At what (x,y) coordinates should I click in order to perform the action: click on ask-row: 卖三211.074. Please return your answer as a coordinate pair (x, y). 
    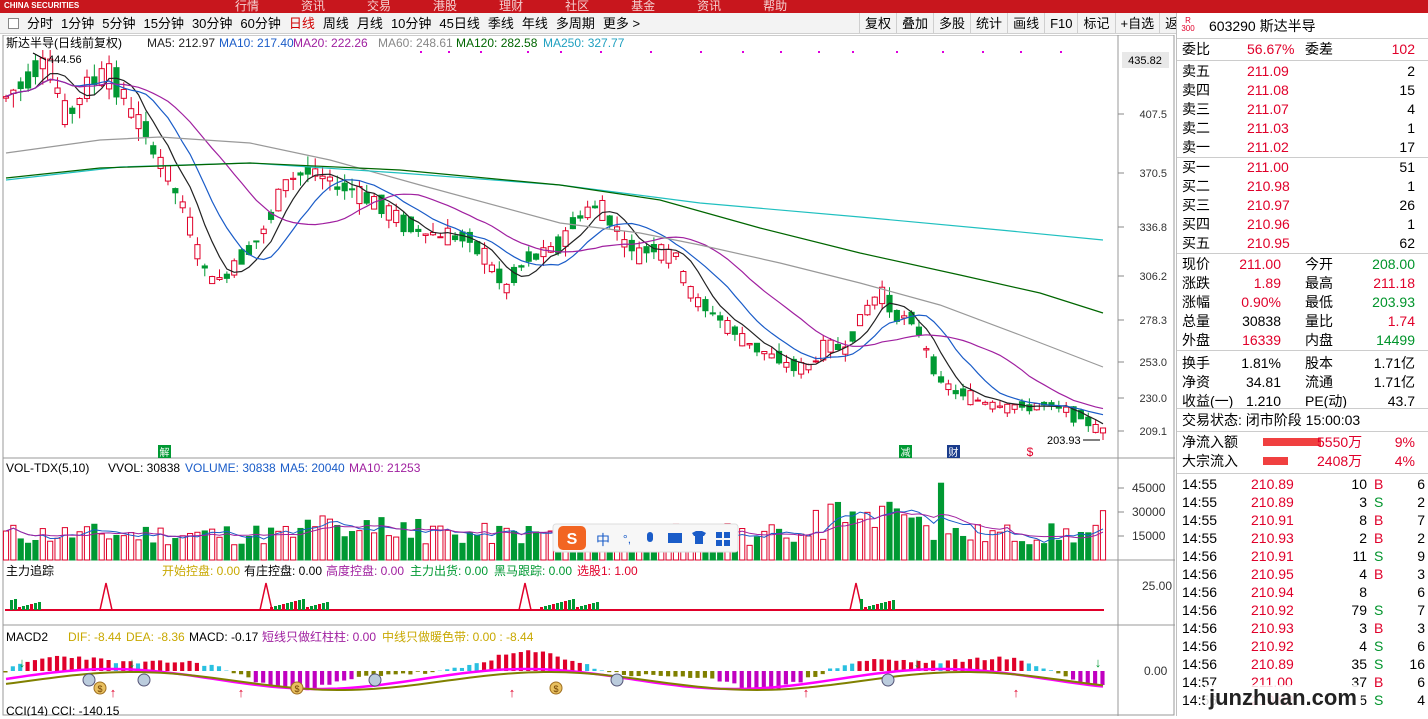
    Looking at the image, I should click on (1302, 109).